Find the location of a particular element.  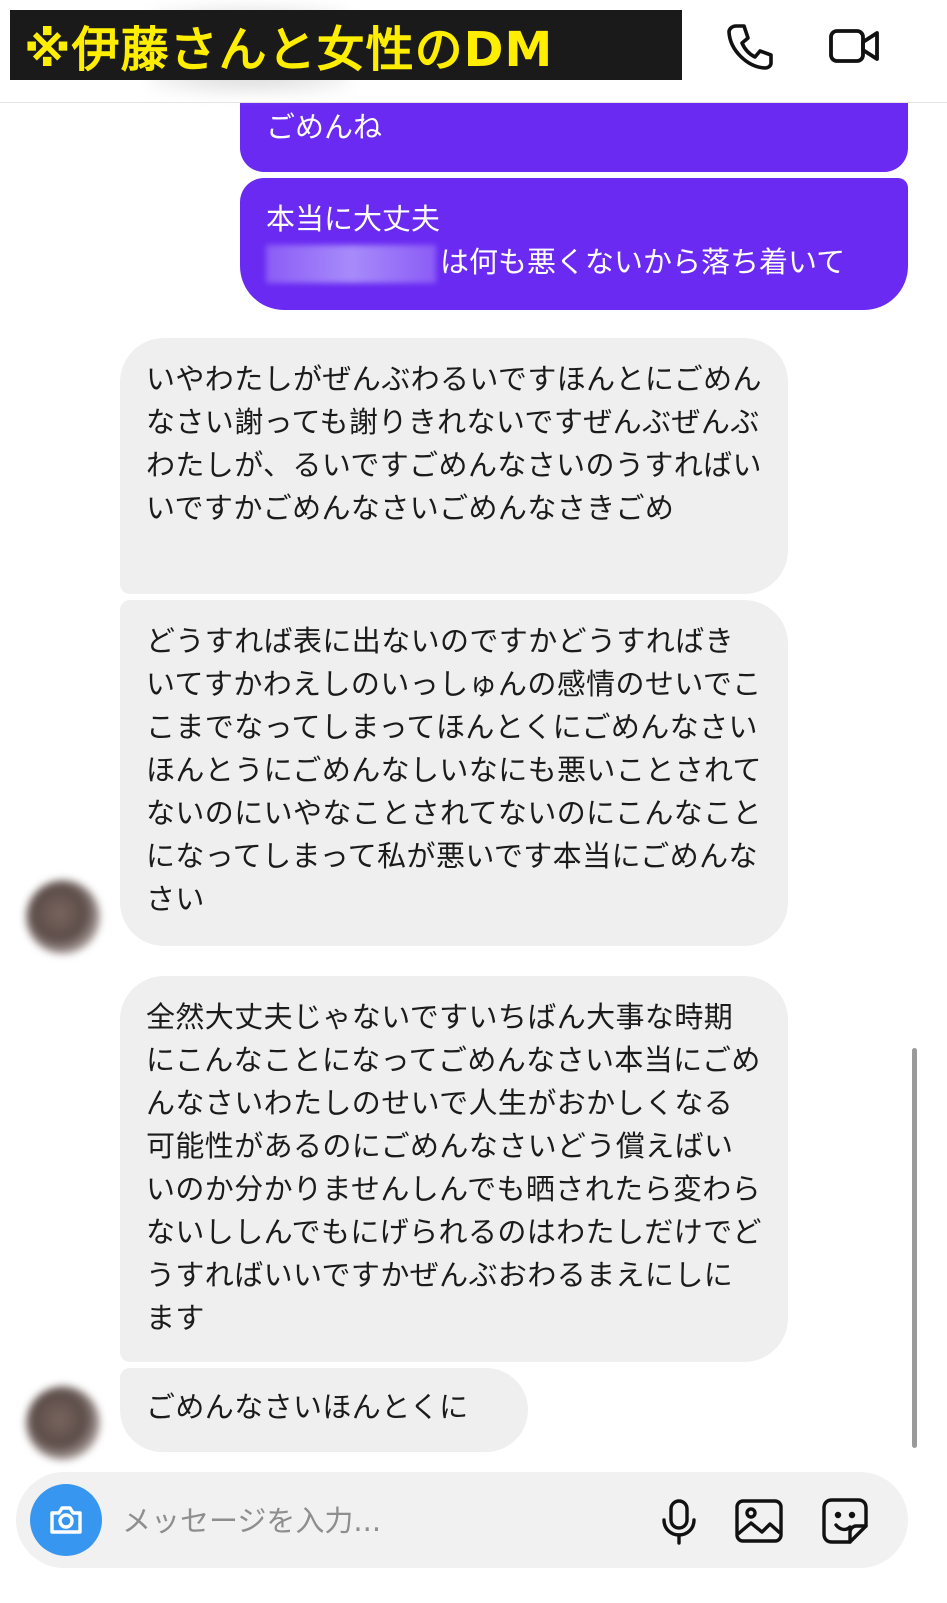

message-composer is located at coordinates (462, 1520).